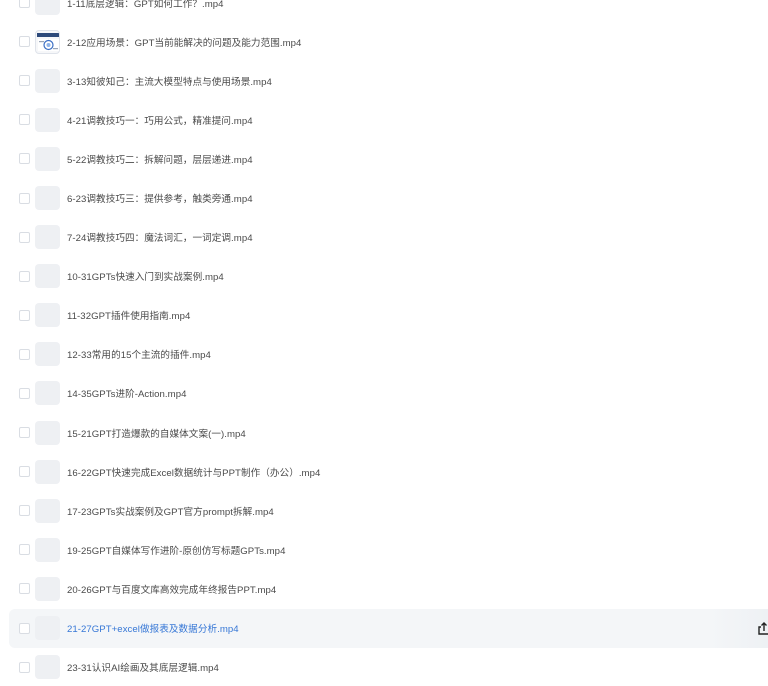  Describe the element at coordinates (384, 80) in the screenshot. I see `file-row: 3-13知彼知己：主流大模型特点与使用场景.mp4` at that location.